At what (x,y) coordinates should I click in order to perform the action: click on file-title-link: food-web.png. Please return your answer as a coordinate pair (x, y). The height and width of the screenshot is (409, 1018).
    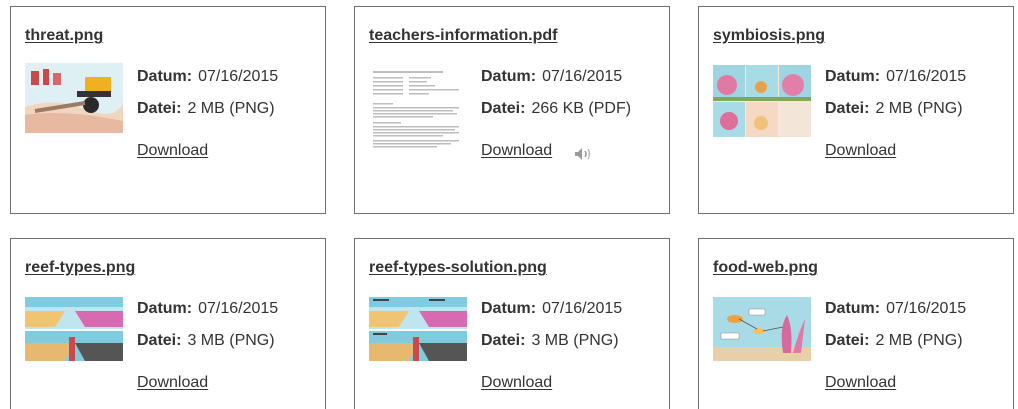
    Looking at the image, I should click on (765, 268).